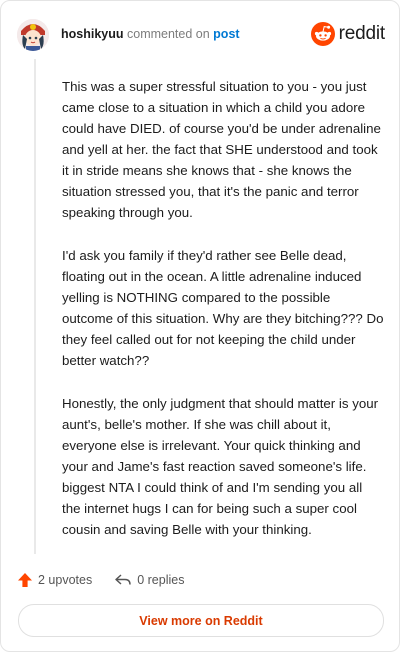 The width and height of the screenshot is (400, 652). What do you see at coordinates (65, 580) in the screenshot?
I see `upvote-count: 2 upvotes` at bounding box center [65, 580].